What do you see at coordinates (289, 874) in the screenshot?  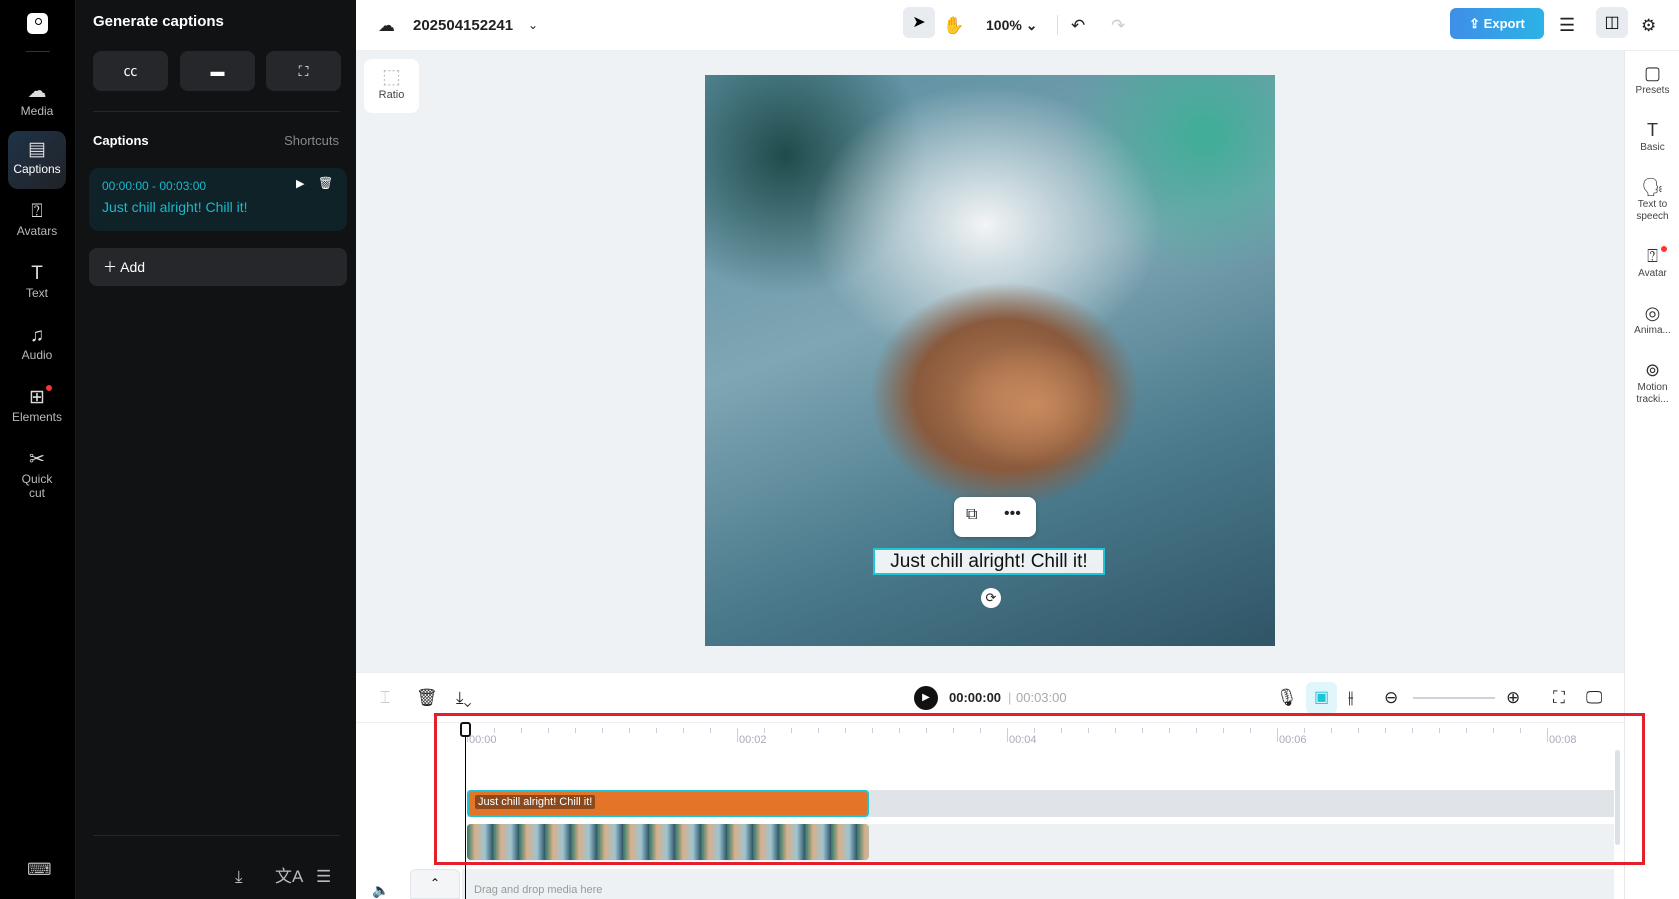 I see `translate-icon: 文A` at bounding box center [289, 874].